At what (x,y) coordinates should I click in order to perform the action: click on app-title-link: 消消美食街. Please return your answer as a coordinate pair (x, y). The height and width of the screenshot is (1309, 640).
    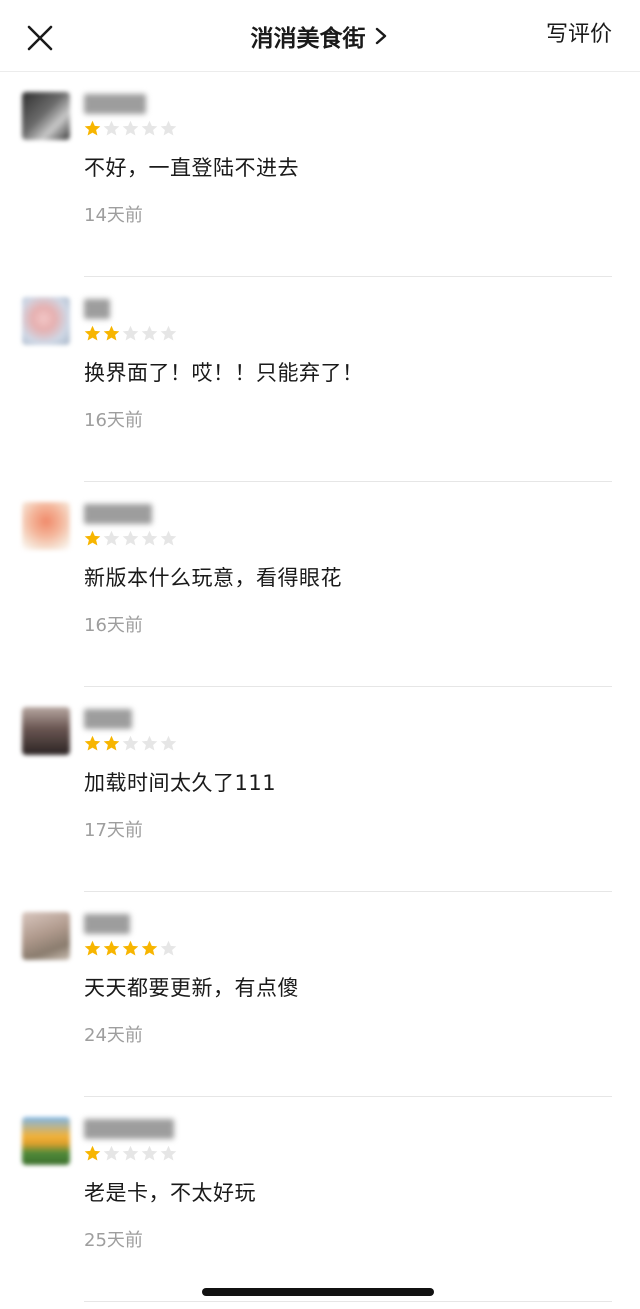
    Looking at the image, I should click on (320, 36).